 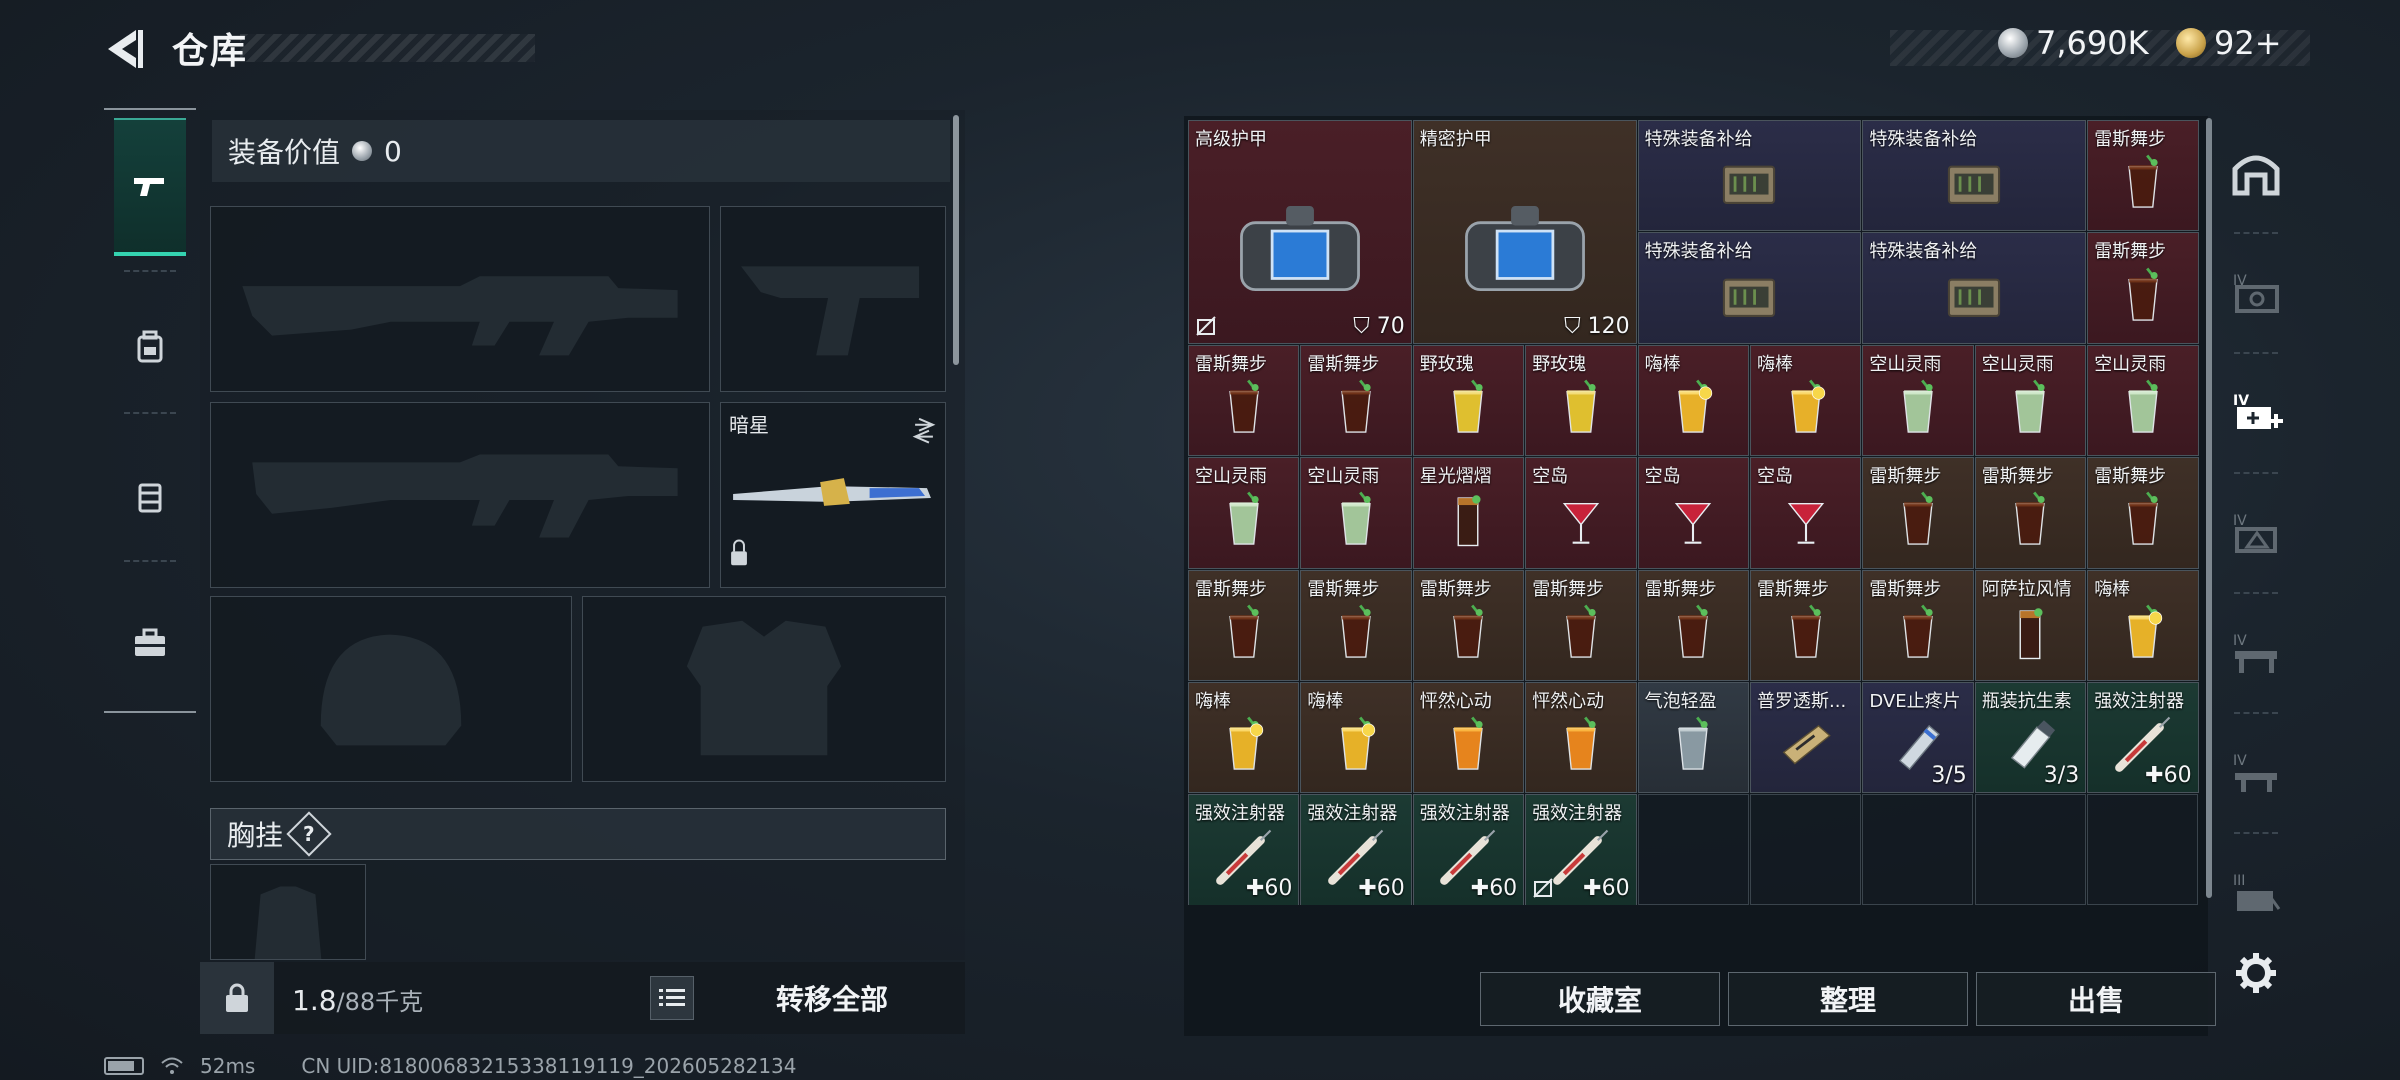 I want to click on silver-coin-icon, so click(x=362, y=151).